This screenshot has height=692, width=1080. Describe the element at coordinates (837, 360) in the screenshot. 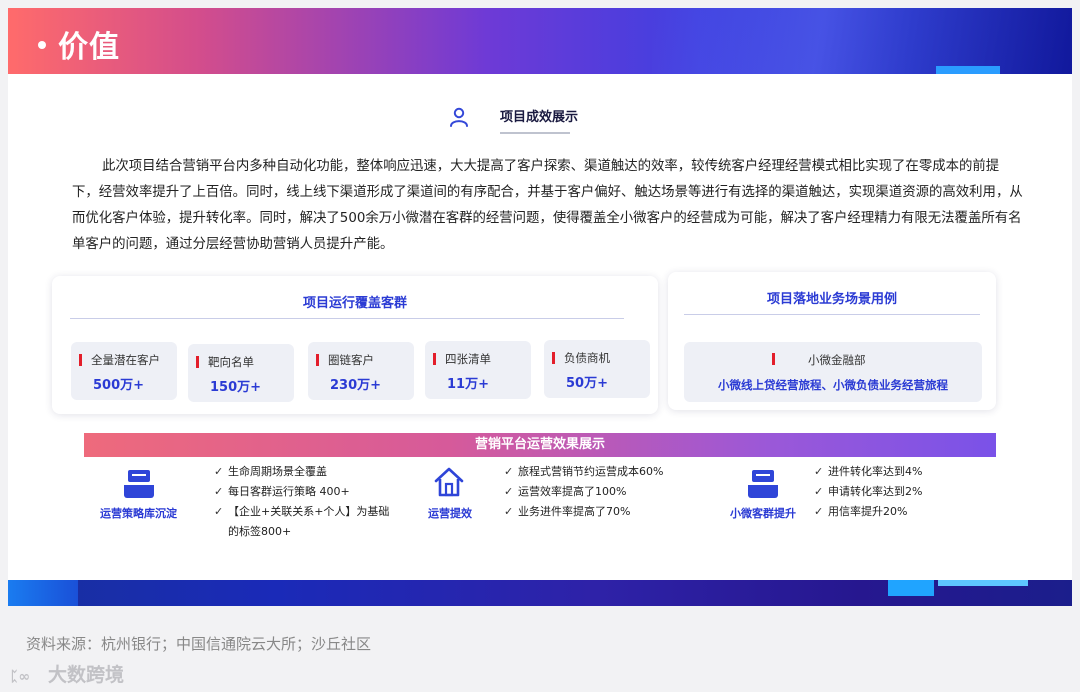

I see `case-label: 小微金融部` at that location.